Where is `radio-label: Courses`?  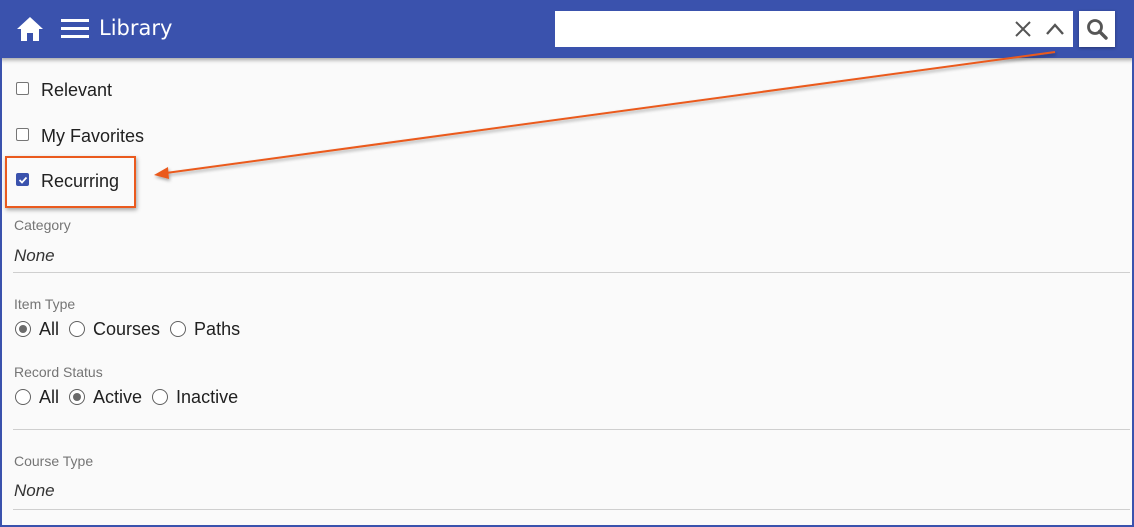 radio-label: Courses is located at coordinates (127, 328).